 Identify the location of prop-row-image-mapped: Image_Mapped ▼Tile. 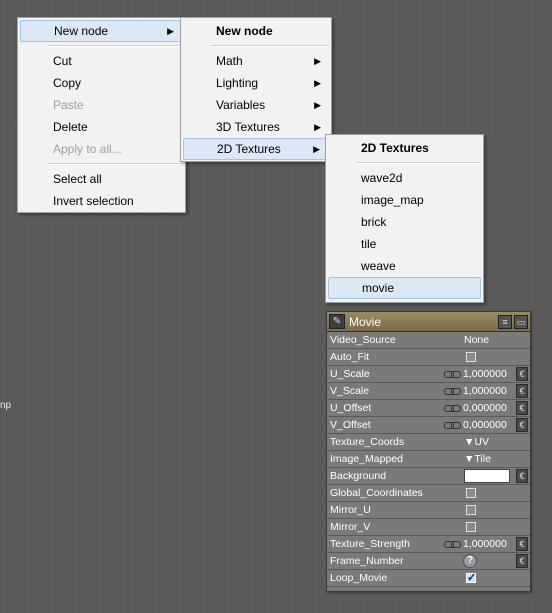
(428, 459).